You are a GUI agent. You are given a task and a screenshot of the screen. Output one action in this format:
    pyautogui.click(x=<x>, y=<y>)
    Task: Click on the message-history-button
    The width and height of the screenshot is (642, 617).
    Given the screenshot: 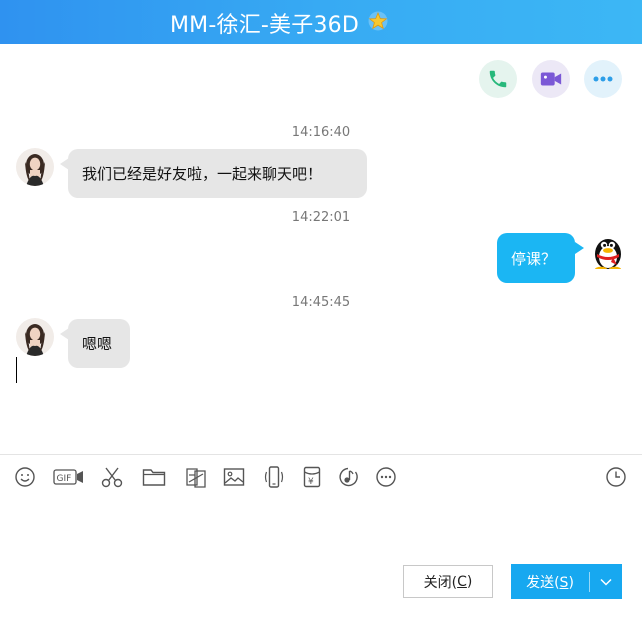 What is the action you would take?
    pyautogui.click(x=616, y=477)
    